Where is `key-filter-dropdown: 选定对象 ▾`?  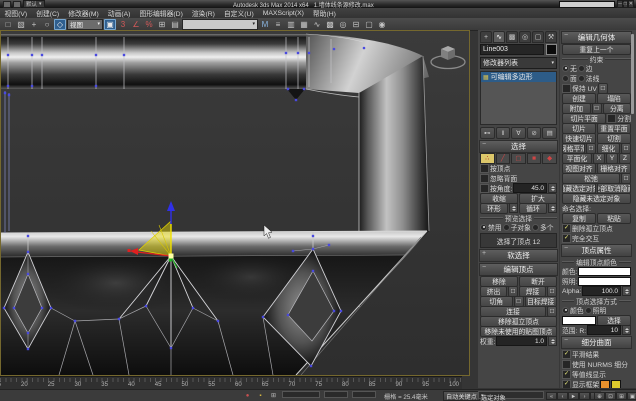 key-filter-dropdown: 选定对象 ▾ is located at coordinates (511, 396).